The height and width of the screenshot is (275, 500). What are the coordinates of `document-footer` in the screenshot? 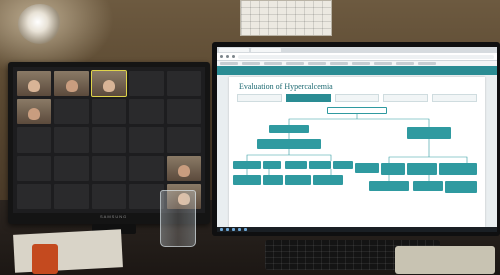 It's located at (357, 220).